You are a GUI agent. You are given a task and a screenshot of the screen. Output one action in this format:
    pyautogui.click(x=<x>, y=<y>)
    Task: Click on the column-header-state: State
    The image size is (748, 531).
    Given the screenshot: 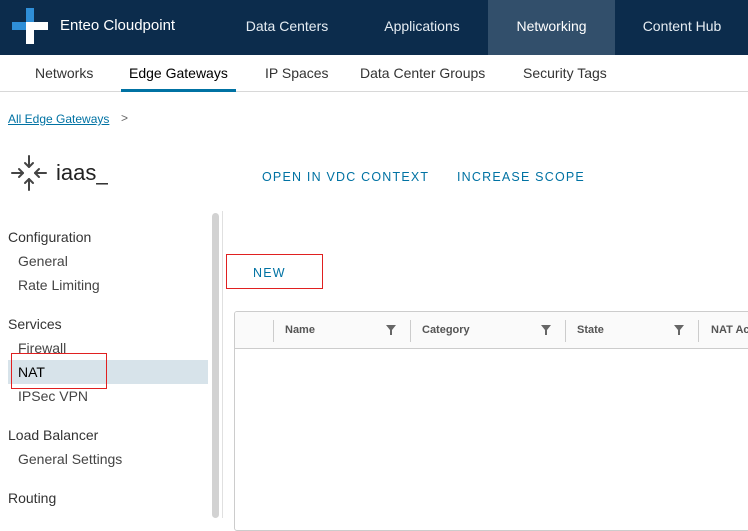 What is the action you would take?
    pyautogui.click(x=590, y=330)
    